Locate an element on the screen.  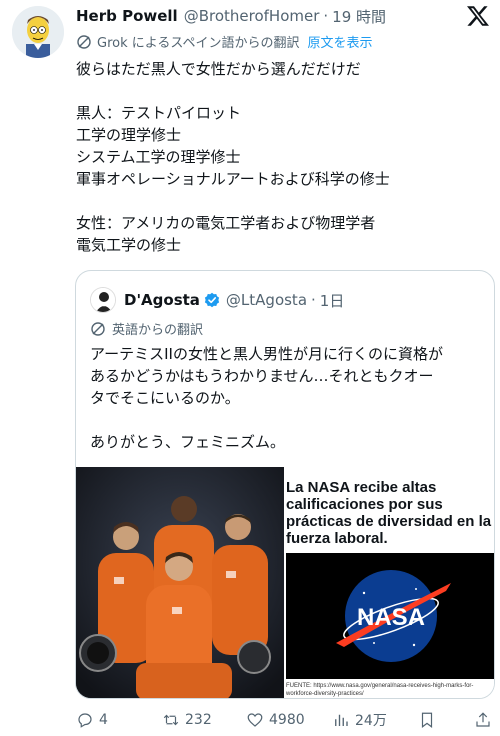
author-name: Herb Powell is located at coordinates (127, 16).